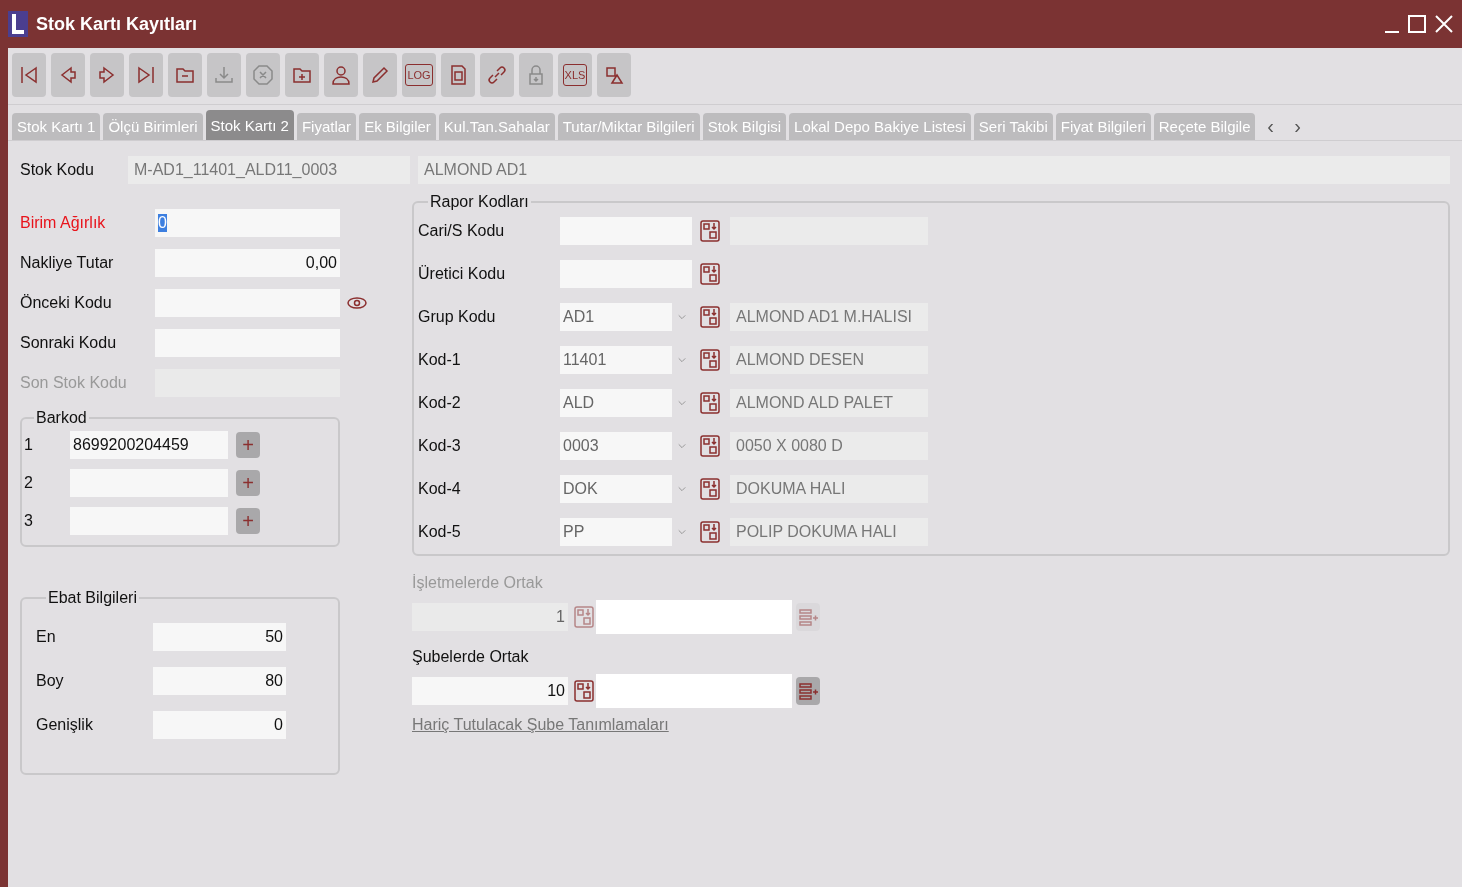 The width and height of the screenshot is (1462, 887). Describe the element at coordinates (65, 725) in the screenshot. I see `field-label: Genişlik` at that location.